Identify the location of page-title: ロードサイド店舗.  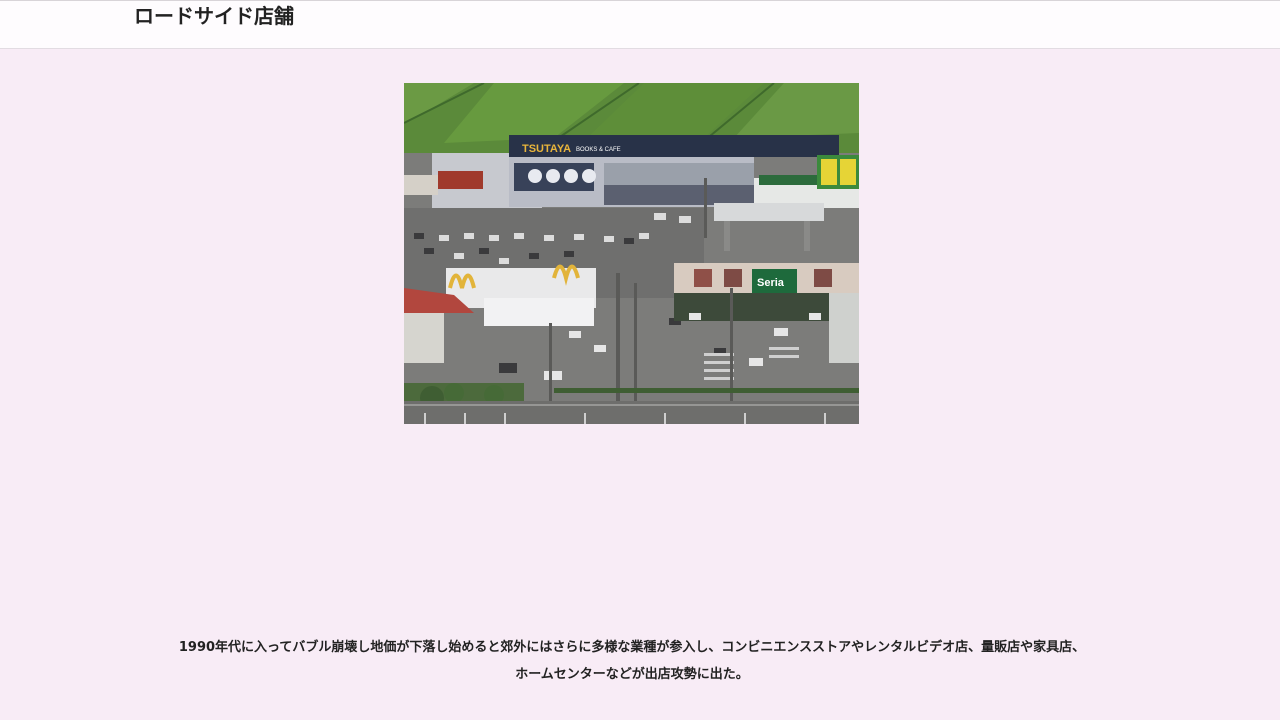
(214, 16).